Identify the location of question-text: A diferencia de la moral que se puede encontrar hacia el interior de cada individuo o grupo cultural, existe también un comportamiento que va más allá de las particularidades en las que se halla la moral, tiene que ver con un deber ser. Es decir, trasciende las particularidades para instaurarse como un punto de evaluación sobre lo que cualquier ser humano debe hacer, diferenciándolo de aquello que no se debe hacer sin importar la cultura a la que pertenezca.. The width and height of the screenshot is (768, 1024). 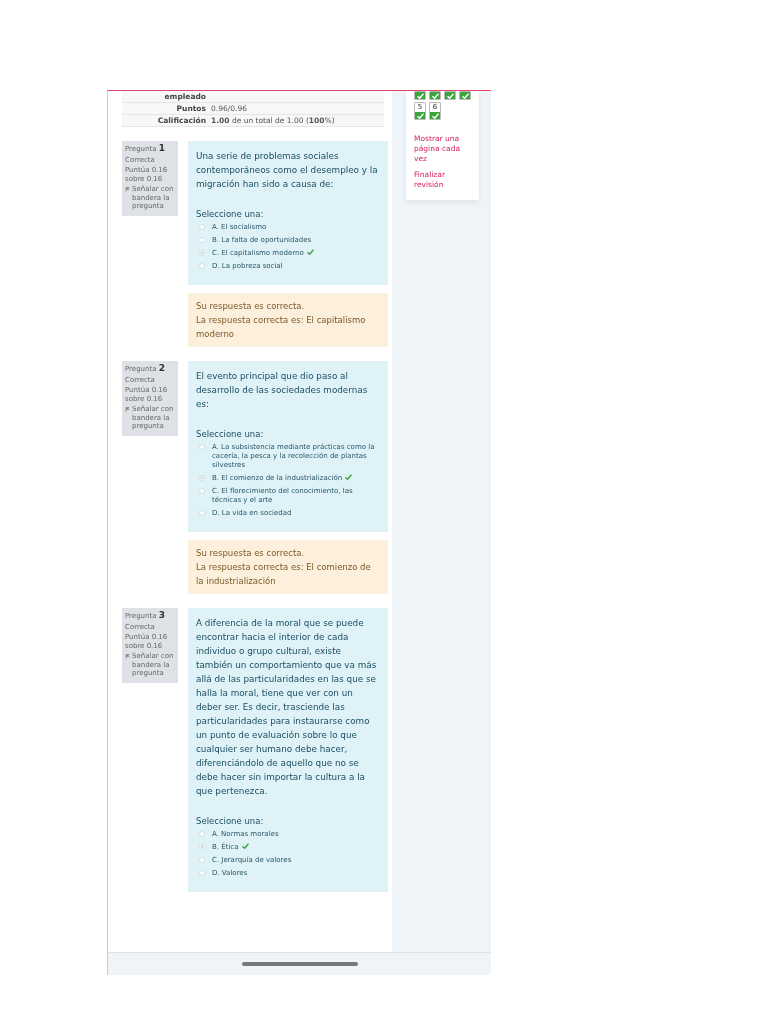
(287, 707).